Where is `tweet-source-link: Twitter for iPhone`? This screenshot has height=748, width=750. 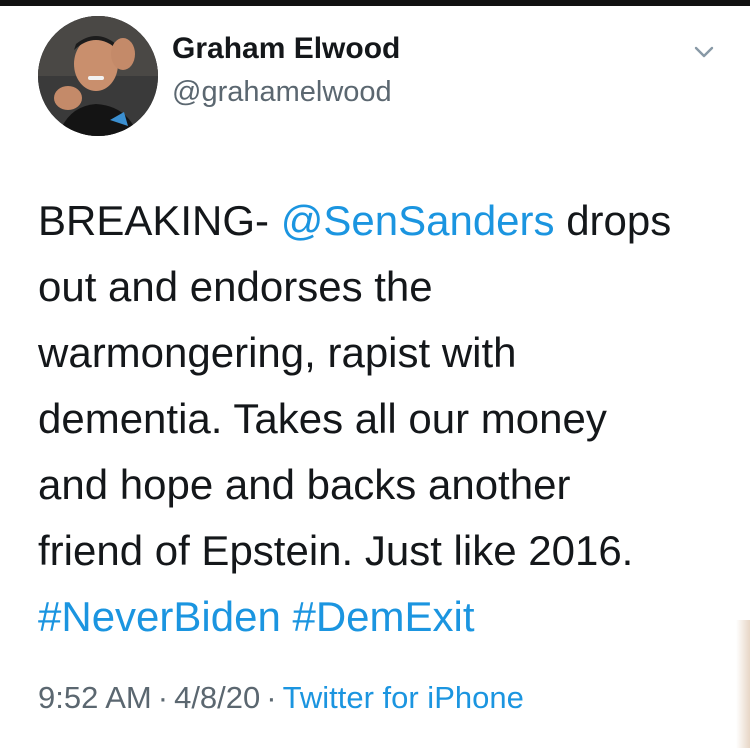
tweet-source-link: Twitter for iPhone is located at coordinates (403, 697).